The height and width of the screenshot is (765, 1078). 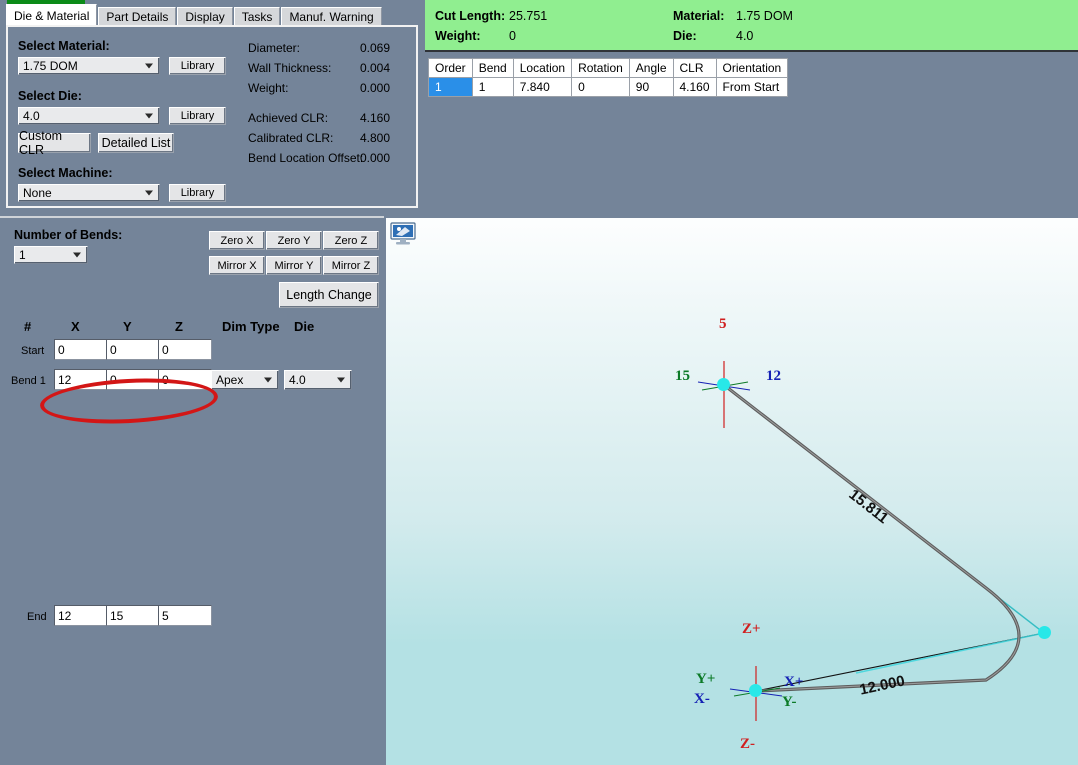 What do you see at coordinates (127, 326) in the screenshot?
I see `col-header-y: Y` at bounding box center [127, 326].